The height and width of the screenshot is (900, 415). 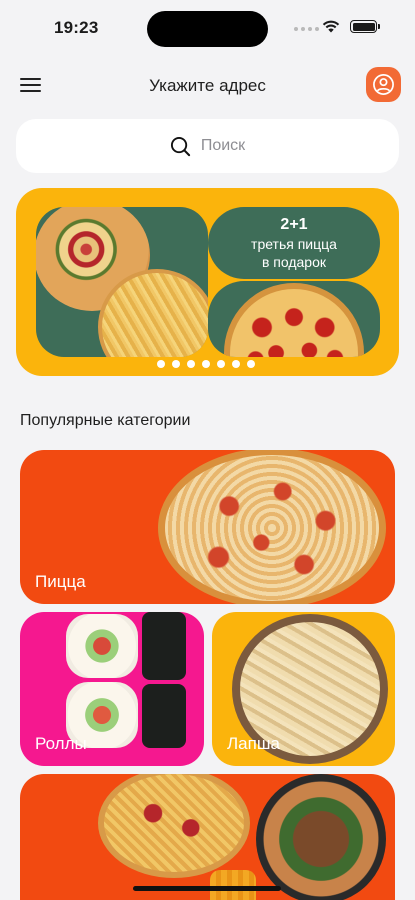 What do you see at coordinates (321, 837) in the screenshot?
I see `wok-noodles-image` at bounding box center [321, 837].